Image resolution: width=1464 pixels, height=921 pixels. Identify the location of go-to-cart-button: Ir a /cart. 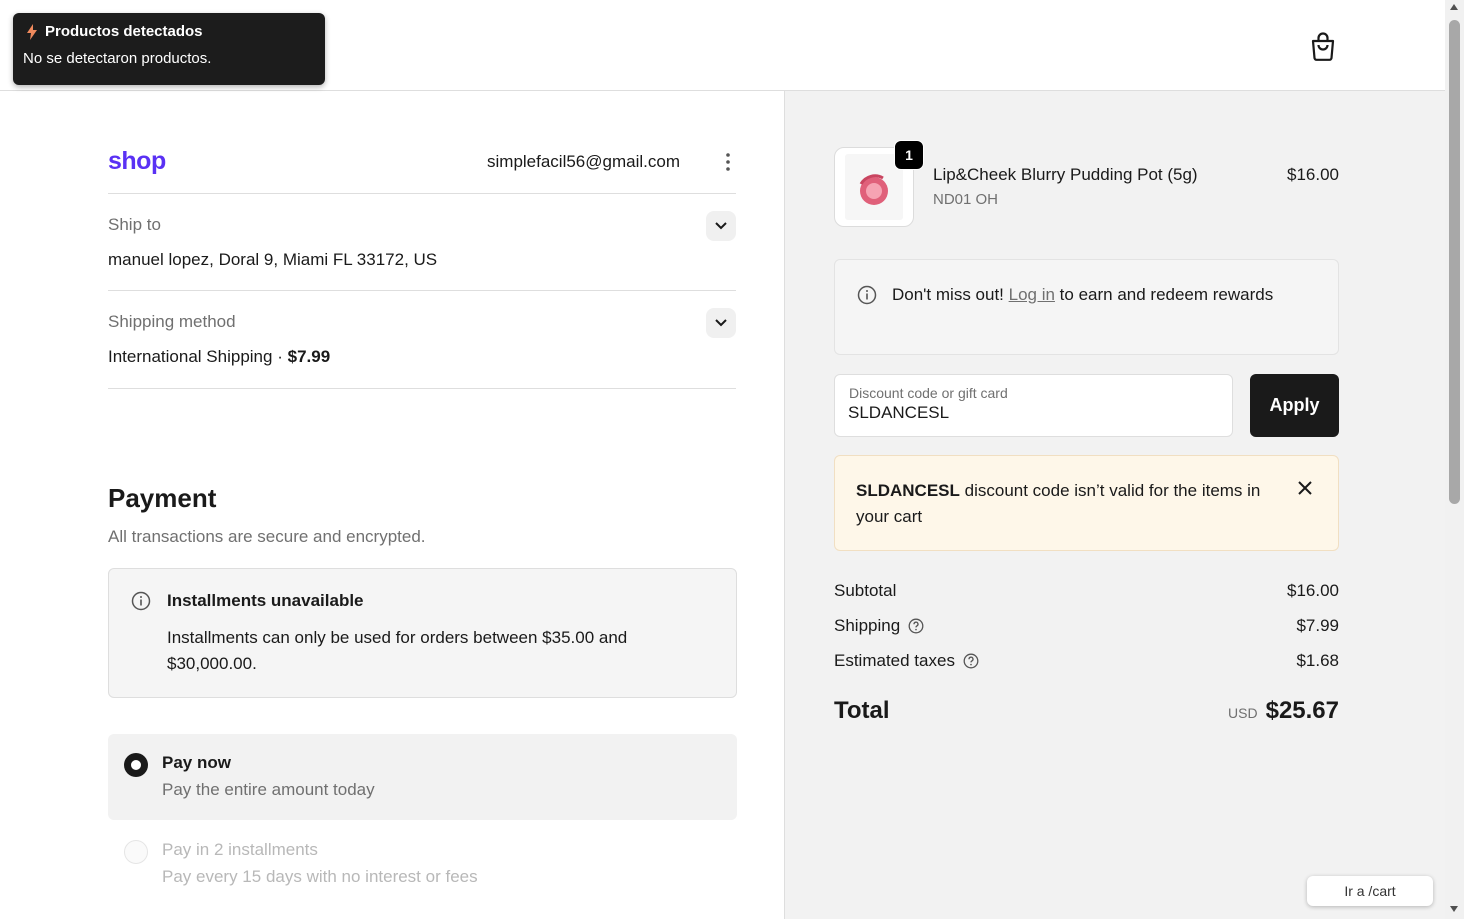
(1370, 891).